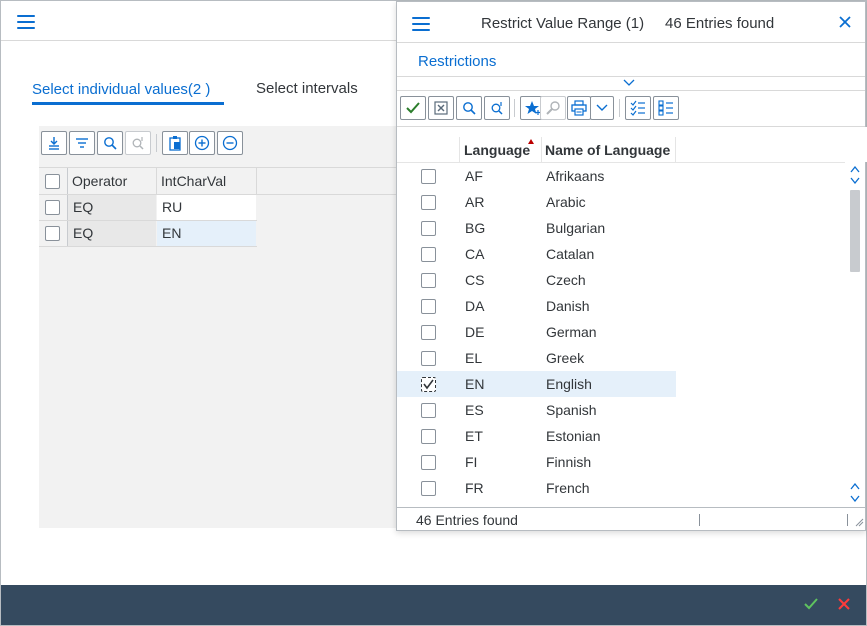  What do you see at coordinates (473, 358) in the screenshot?
I see `language-code-cell: EL` at bounding box center [473, 358].